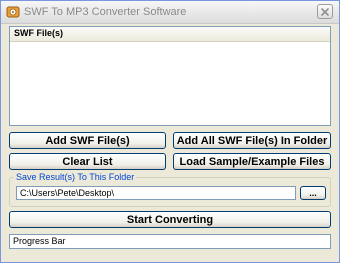  I want to click on window-title: SWF To MP3 Converter Software, so click(105, 12).